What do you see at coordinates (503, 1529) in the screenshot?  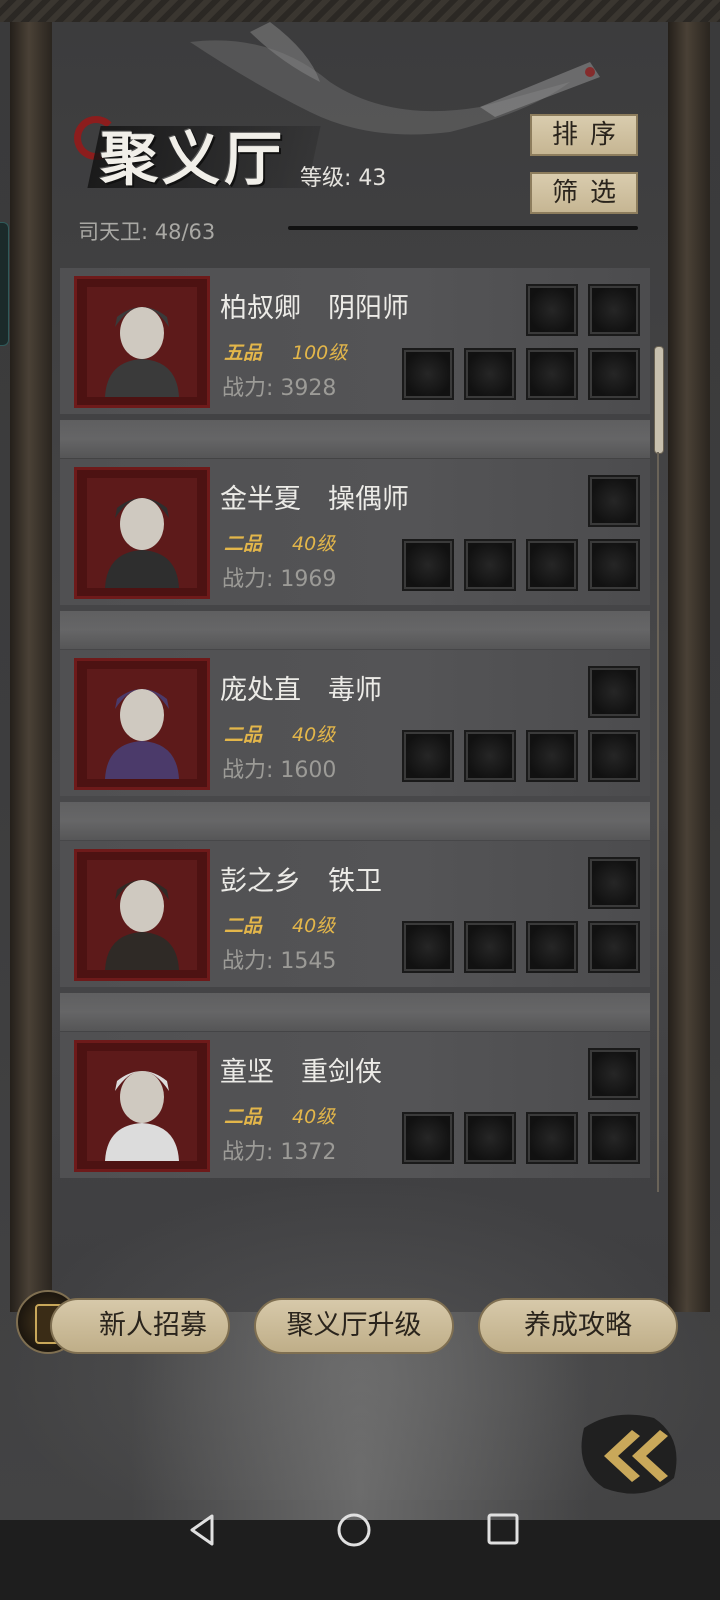 I see `square-recent-icon` at bounding box center [503, 1529].